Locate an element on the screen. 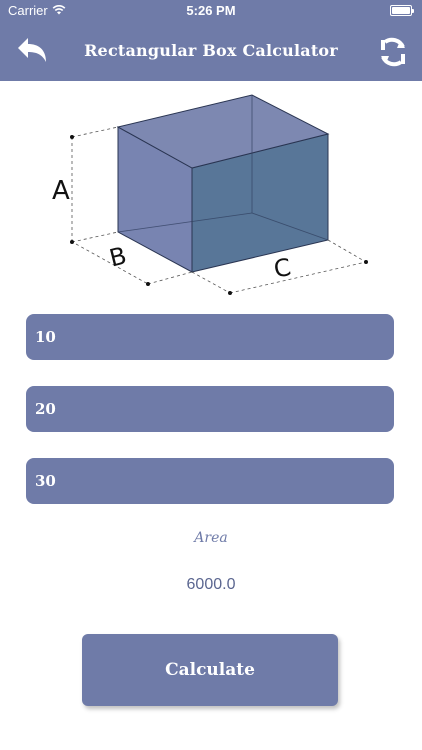  calculate-button: Calculate is located at coordinates (210, 670).